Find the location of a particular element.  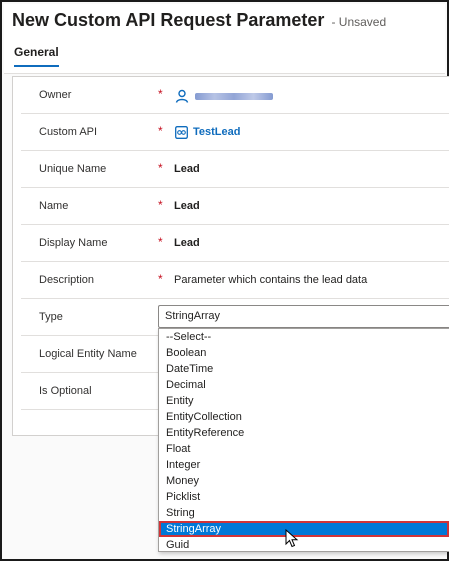

field-unique-name: Unique Name * Lead is located at coordinates (235, 169).